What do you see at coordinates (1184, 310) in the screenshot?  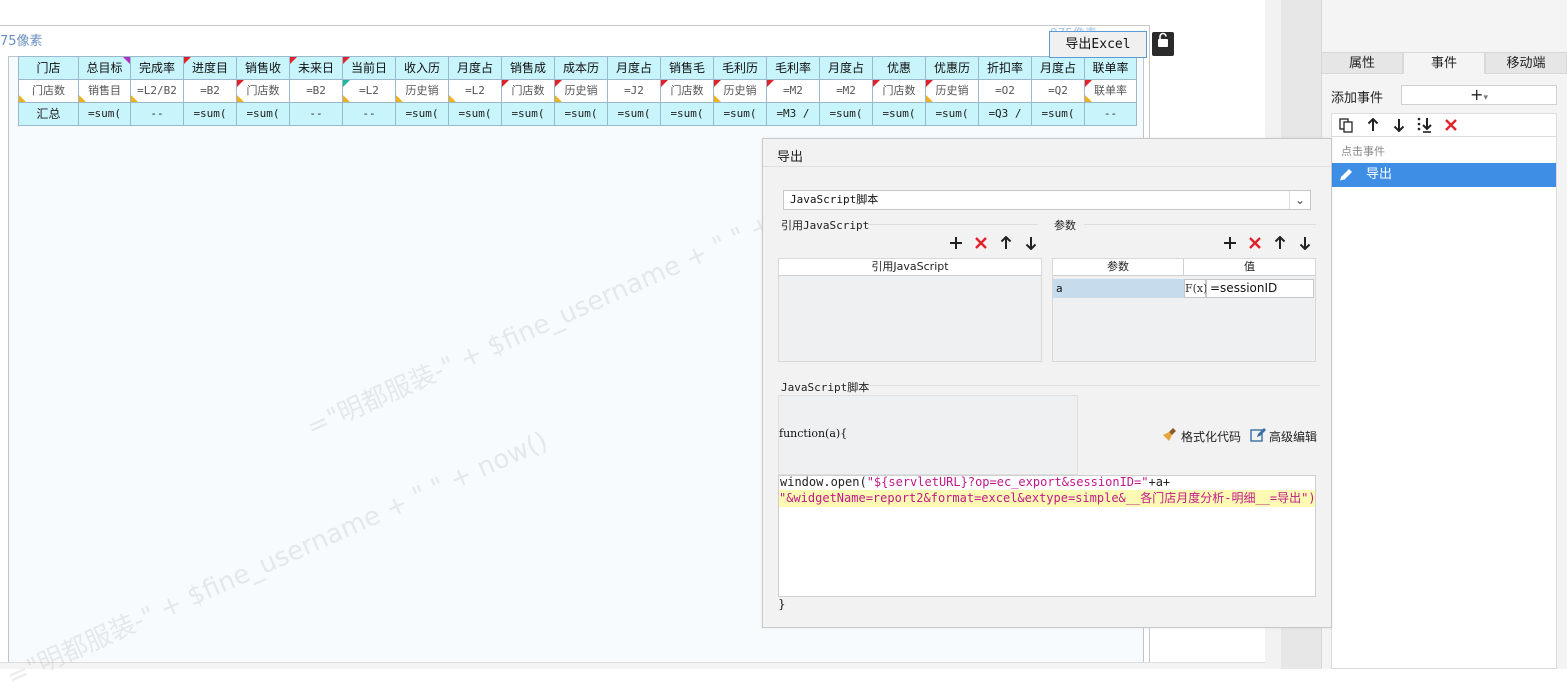 I see `params-table: 参数 值` at bounding box center [1184, 310].